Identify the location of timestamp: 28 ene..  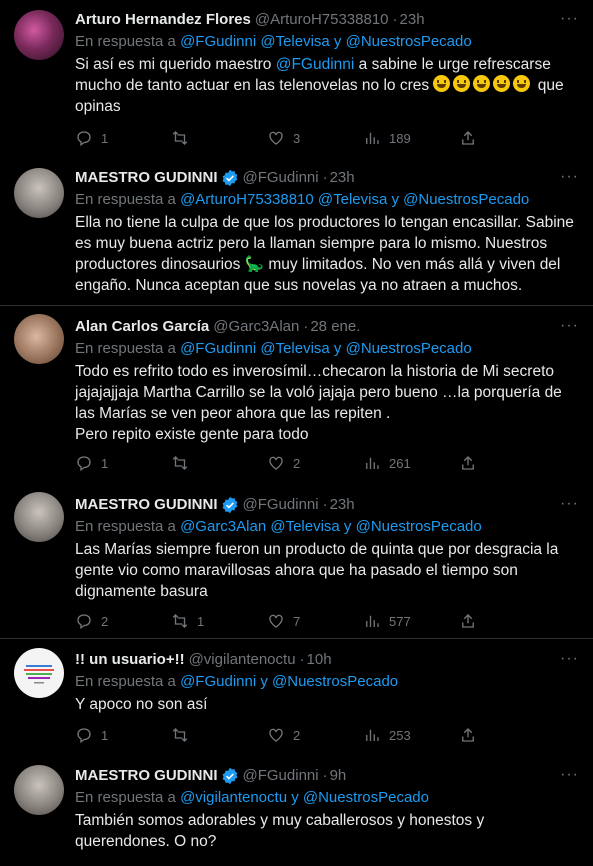
(335, 327).